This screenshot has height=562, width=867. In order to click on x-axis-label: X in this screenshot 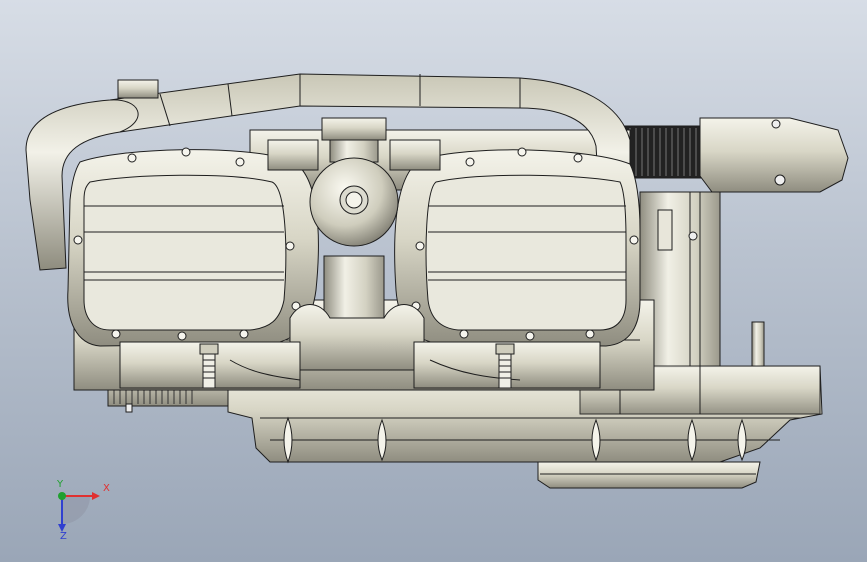, I will do `click(106, 488)`.